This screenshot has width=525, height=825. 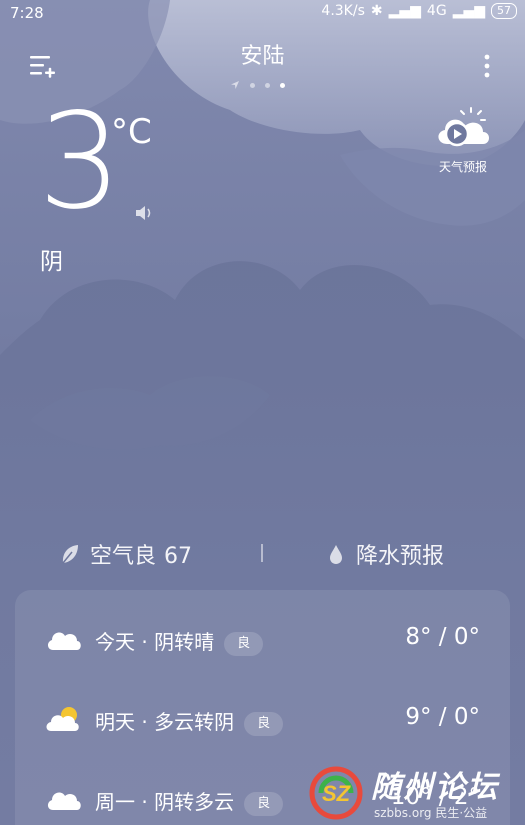 What do you see at coordinates (435, 787) in the screenshot?
I see `watermark-title: 随州论坛` at bounding box center [435, 787].